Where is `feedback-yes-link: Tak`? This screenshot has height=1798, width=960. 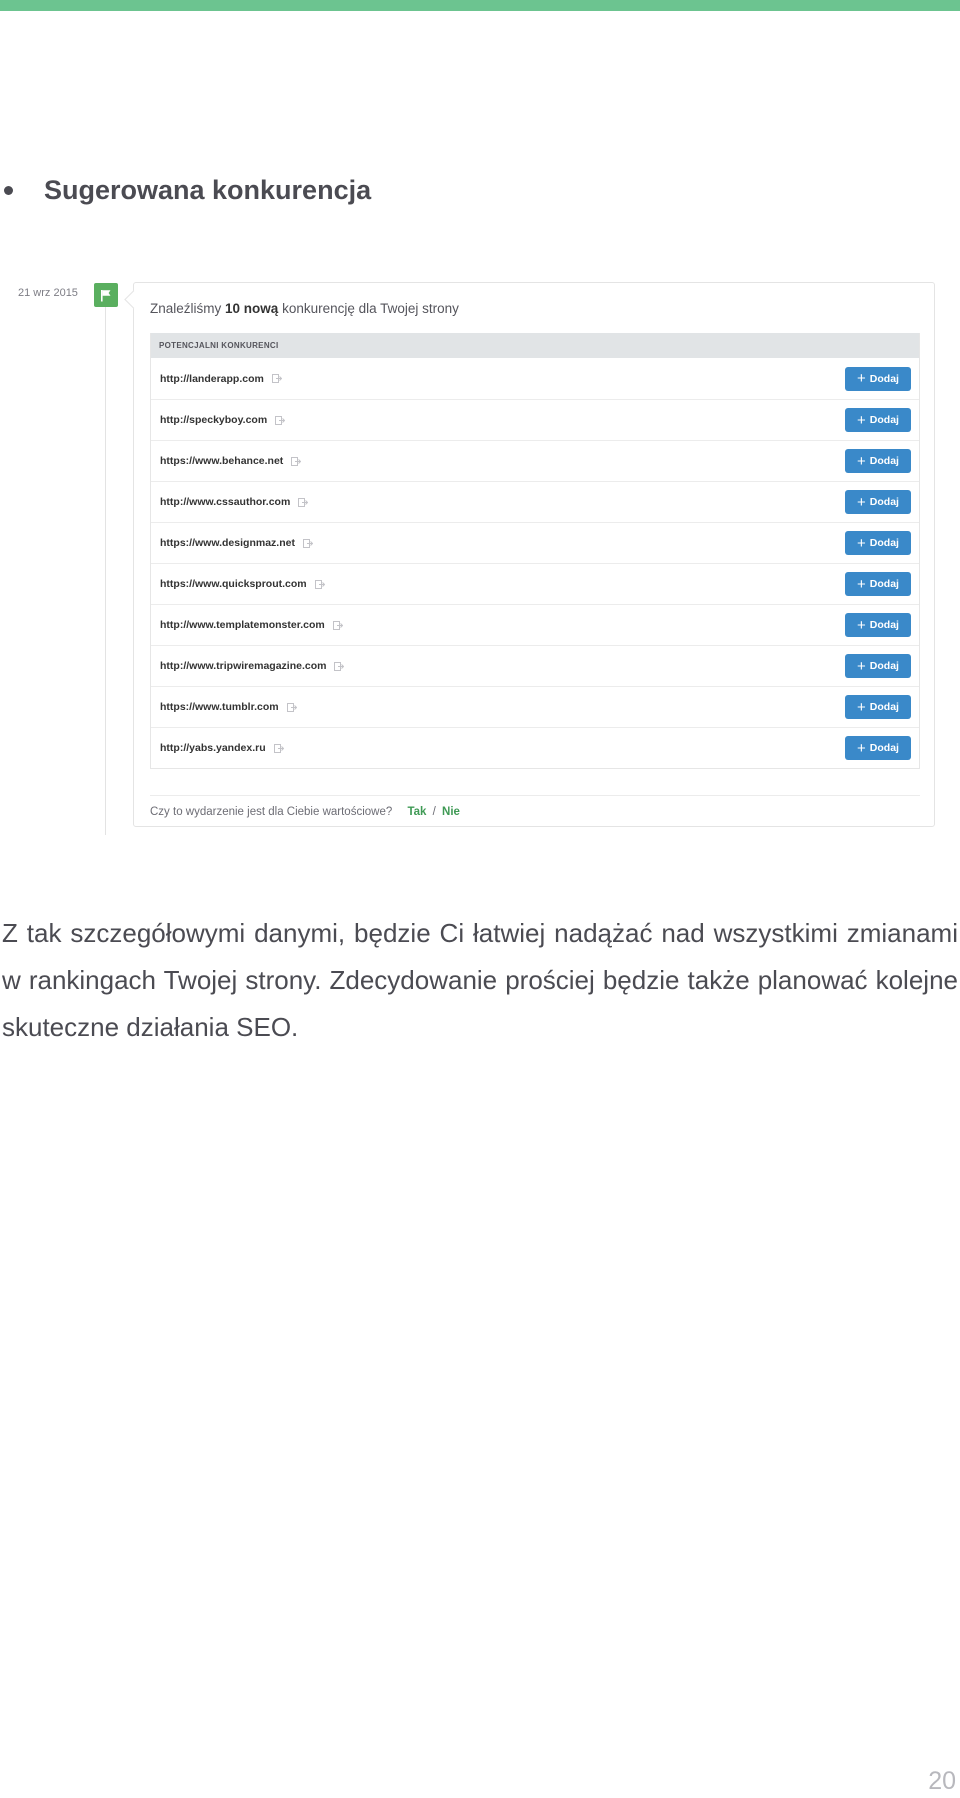
feedback-yes-link: Tak is located at coordinates (416, 812).